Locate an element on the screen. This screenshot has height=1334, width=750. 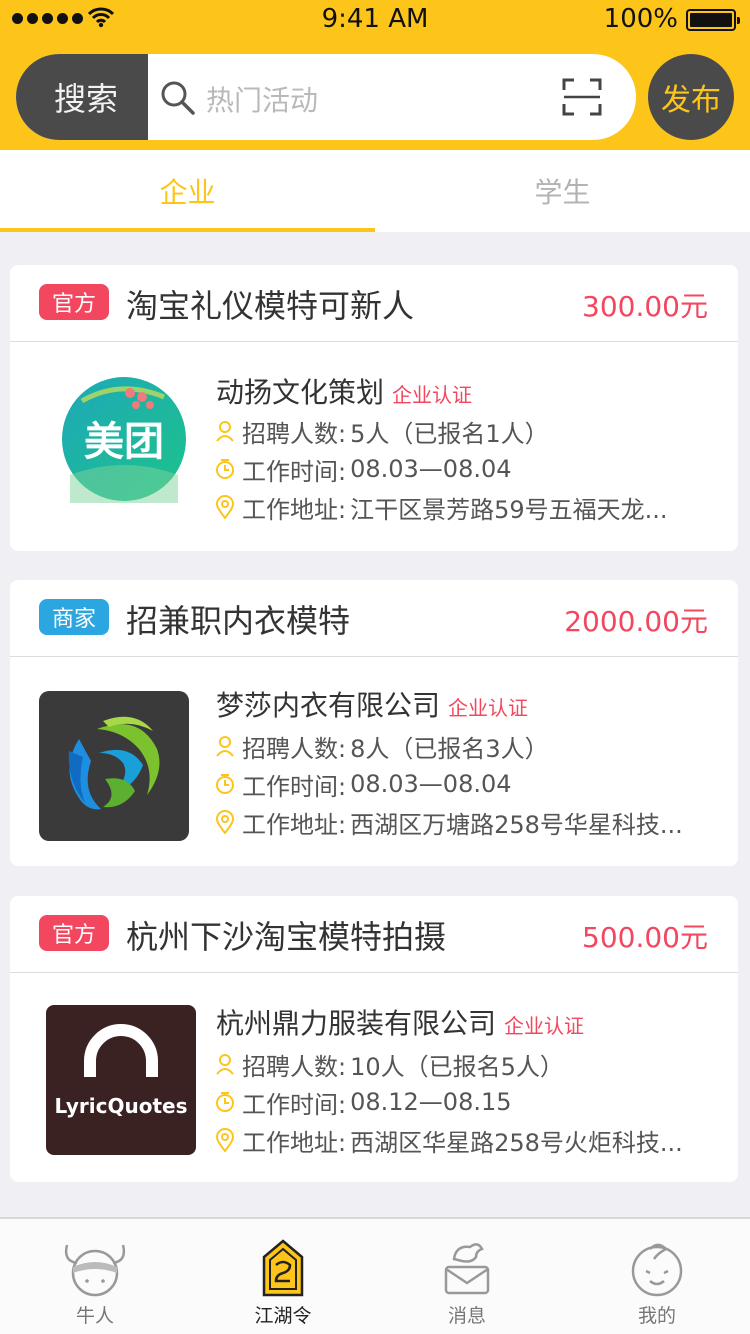
tabbar-label: 消息 is located at coordinates (466, 1316).